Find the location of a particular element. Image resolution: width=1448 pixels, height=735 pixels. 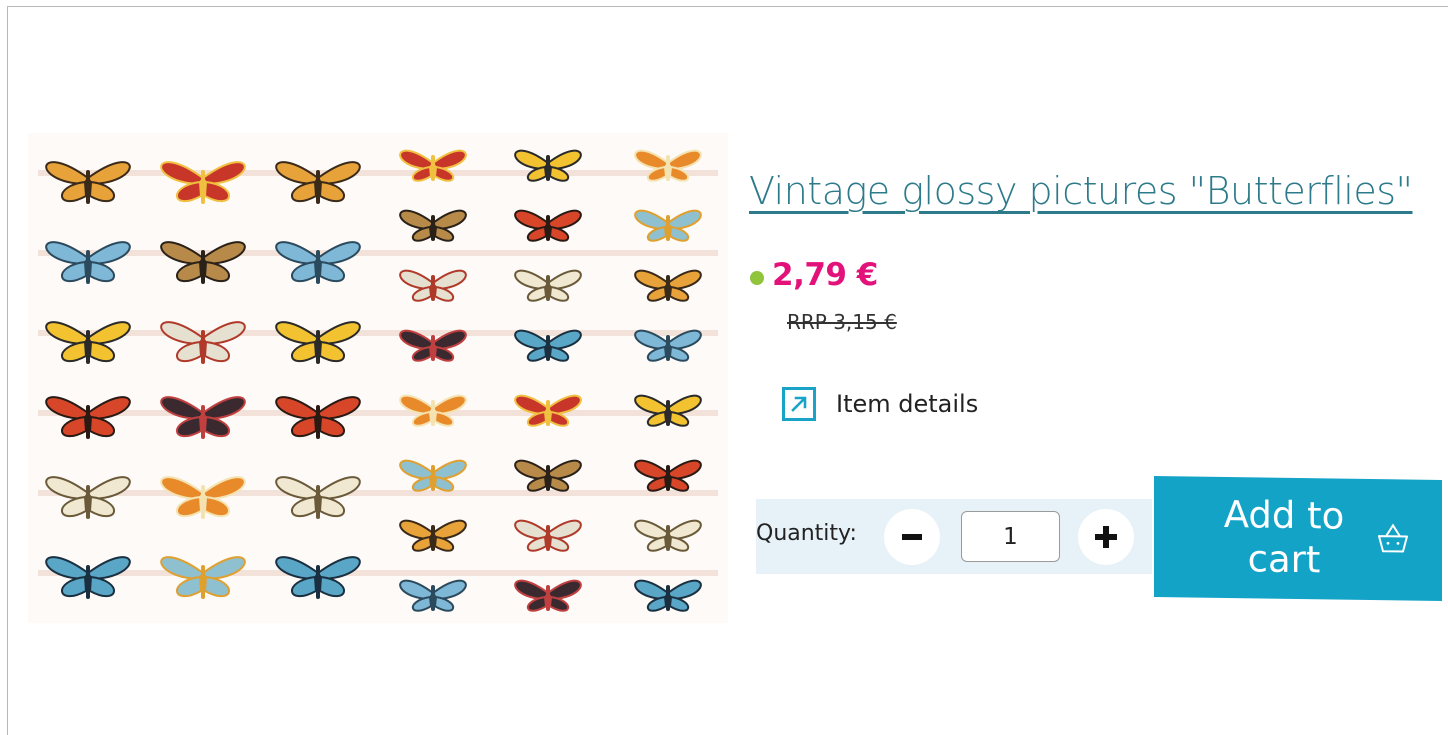

plus-icon is located at coordinates (1106, 537).